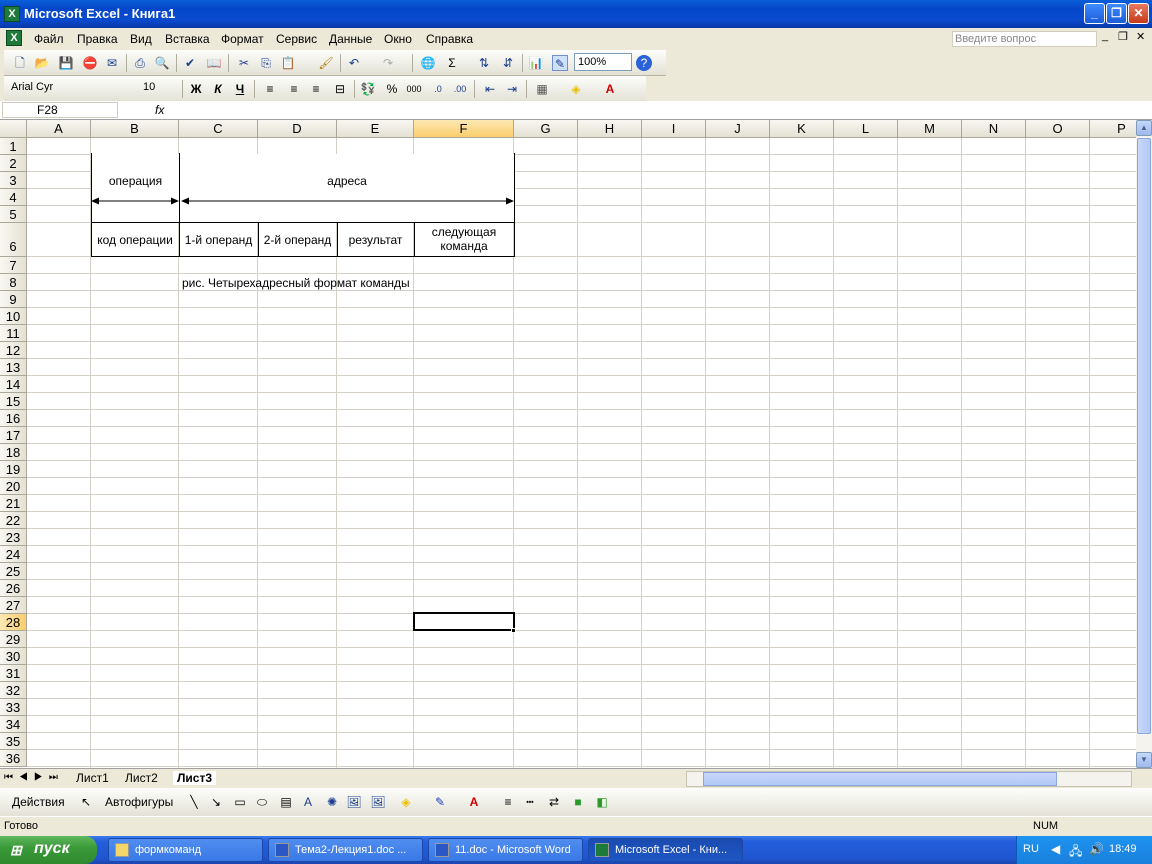 Image resolution: width=1152 pixels, height=864 pixels. I want to click on row-header: 7, so click(13, 265).